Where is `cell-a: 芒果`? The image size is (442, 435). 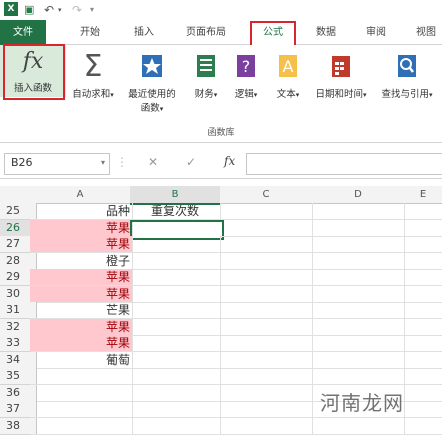 cell-a: 芒果 is located at coordinates (81, 310).